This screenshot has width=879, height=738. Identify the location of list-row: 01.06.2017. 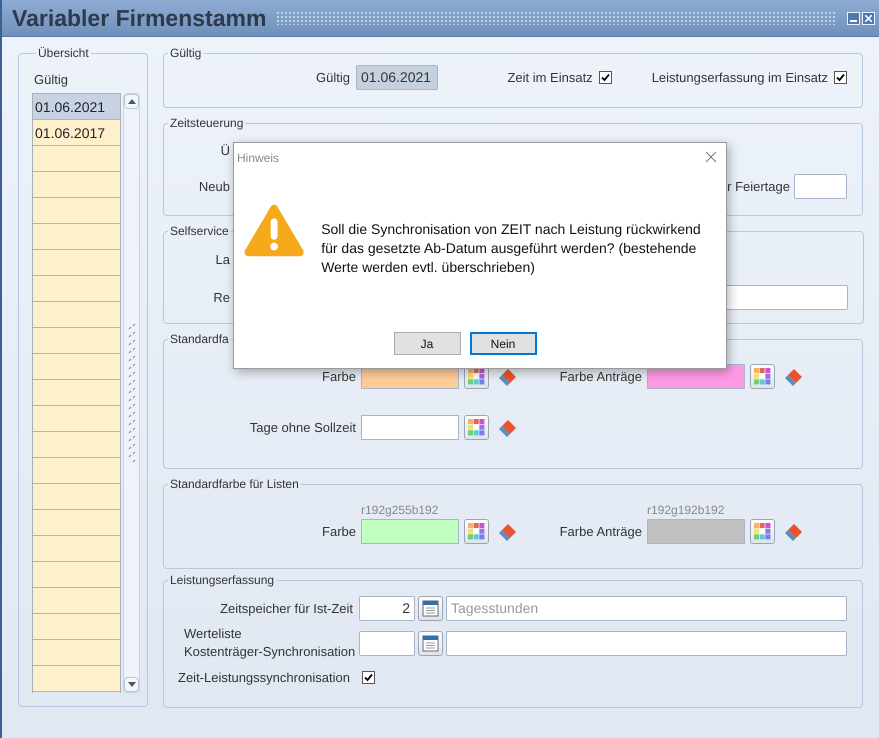
(76, 133).